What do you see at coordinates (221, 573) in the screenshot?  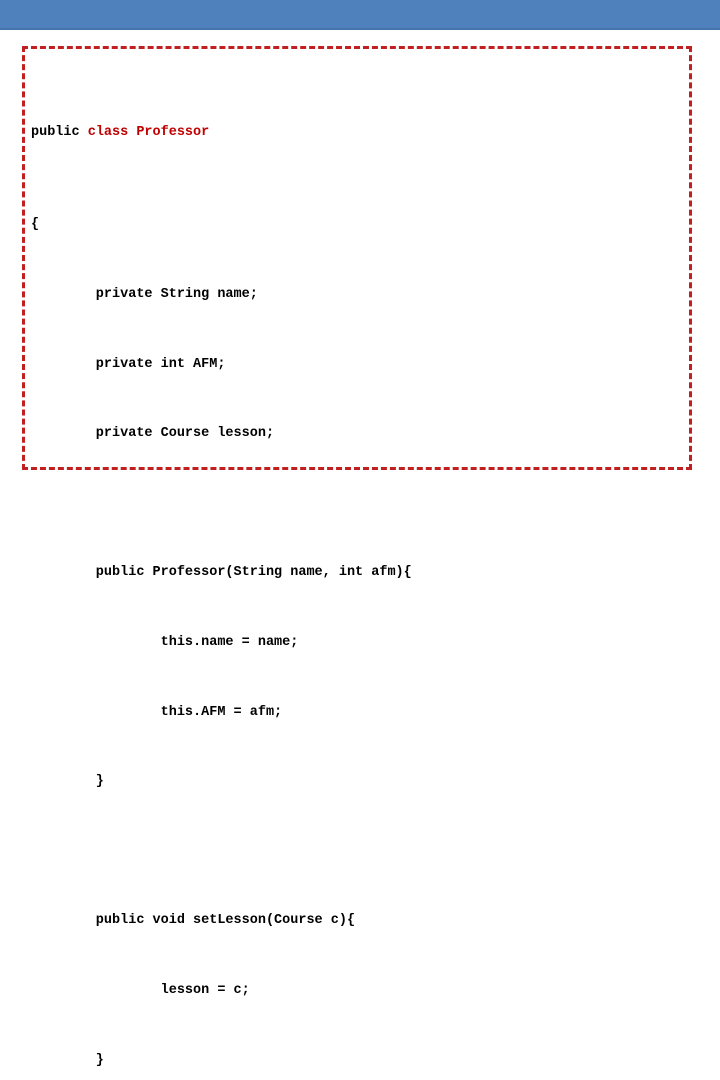 I see `code-line-7: public Professor(String name, int afm){` at bounding box center [221, 573].